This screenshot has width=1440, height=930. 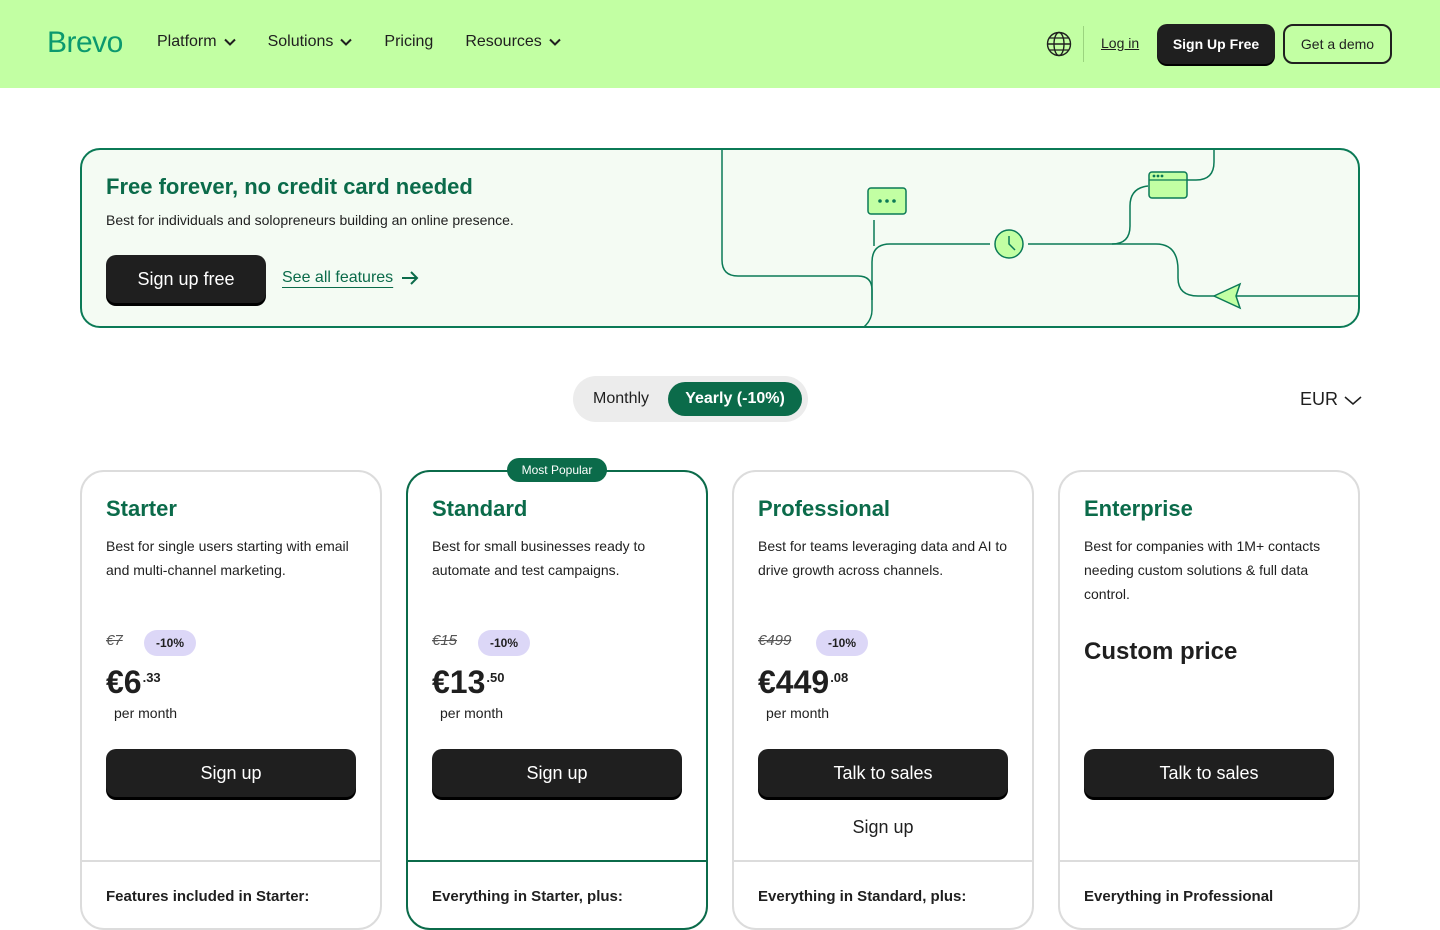 What do you see at coordinates (1138, 508) in the screenshot?
I see `plan-name: Enterprise` at bounding box center [1138, 508].